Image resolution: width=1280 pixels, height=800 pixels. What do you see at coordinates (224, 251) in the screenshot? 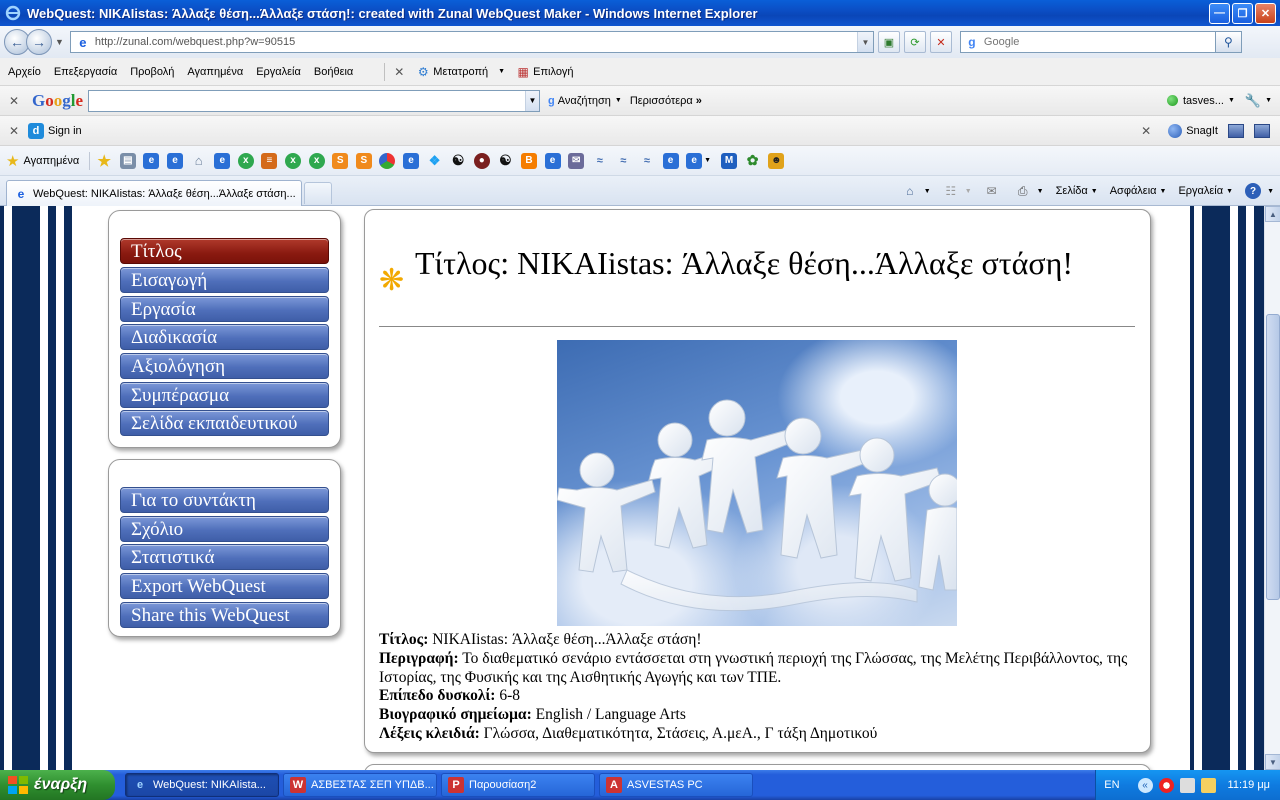
I see `nav-title: Τίτλος` at bounding box center [224, 251].